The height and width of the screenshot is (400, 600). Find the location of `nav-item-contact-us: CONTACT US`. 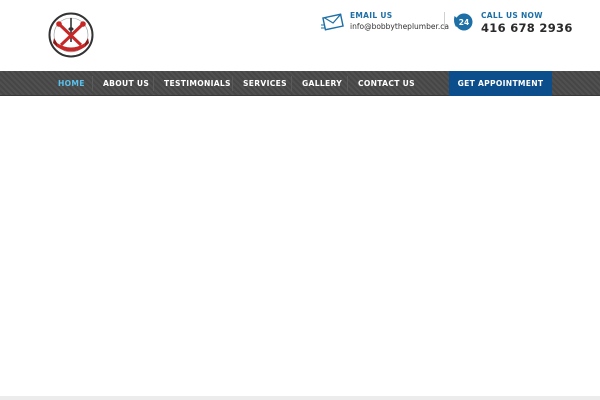

nav-item-contact-us: CONTACT US is located at coordinates (386, 83).